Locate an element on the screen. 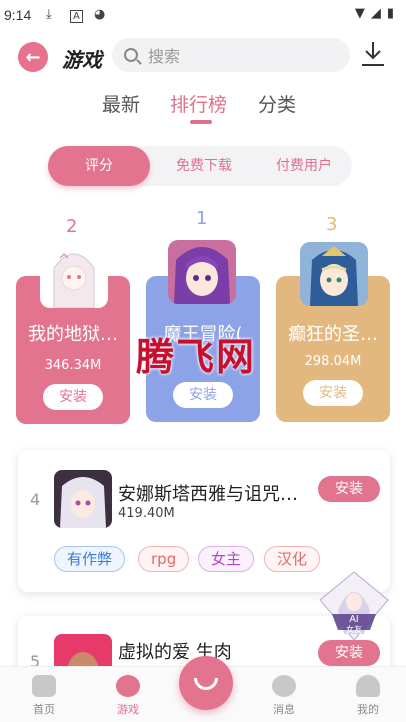 The width and height of the screenshot is (406, 722). download-status-icon: ⤓ is located at coordinates (49, 14).